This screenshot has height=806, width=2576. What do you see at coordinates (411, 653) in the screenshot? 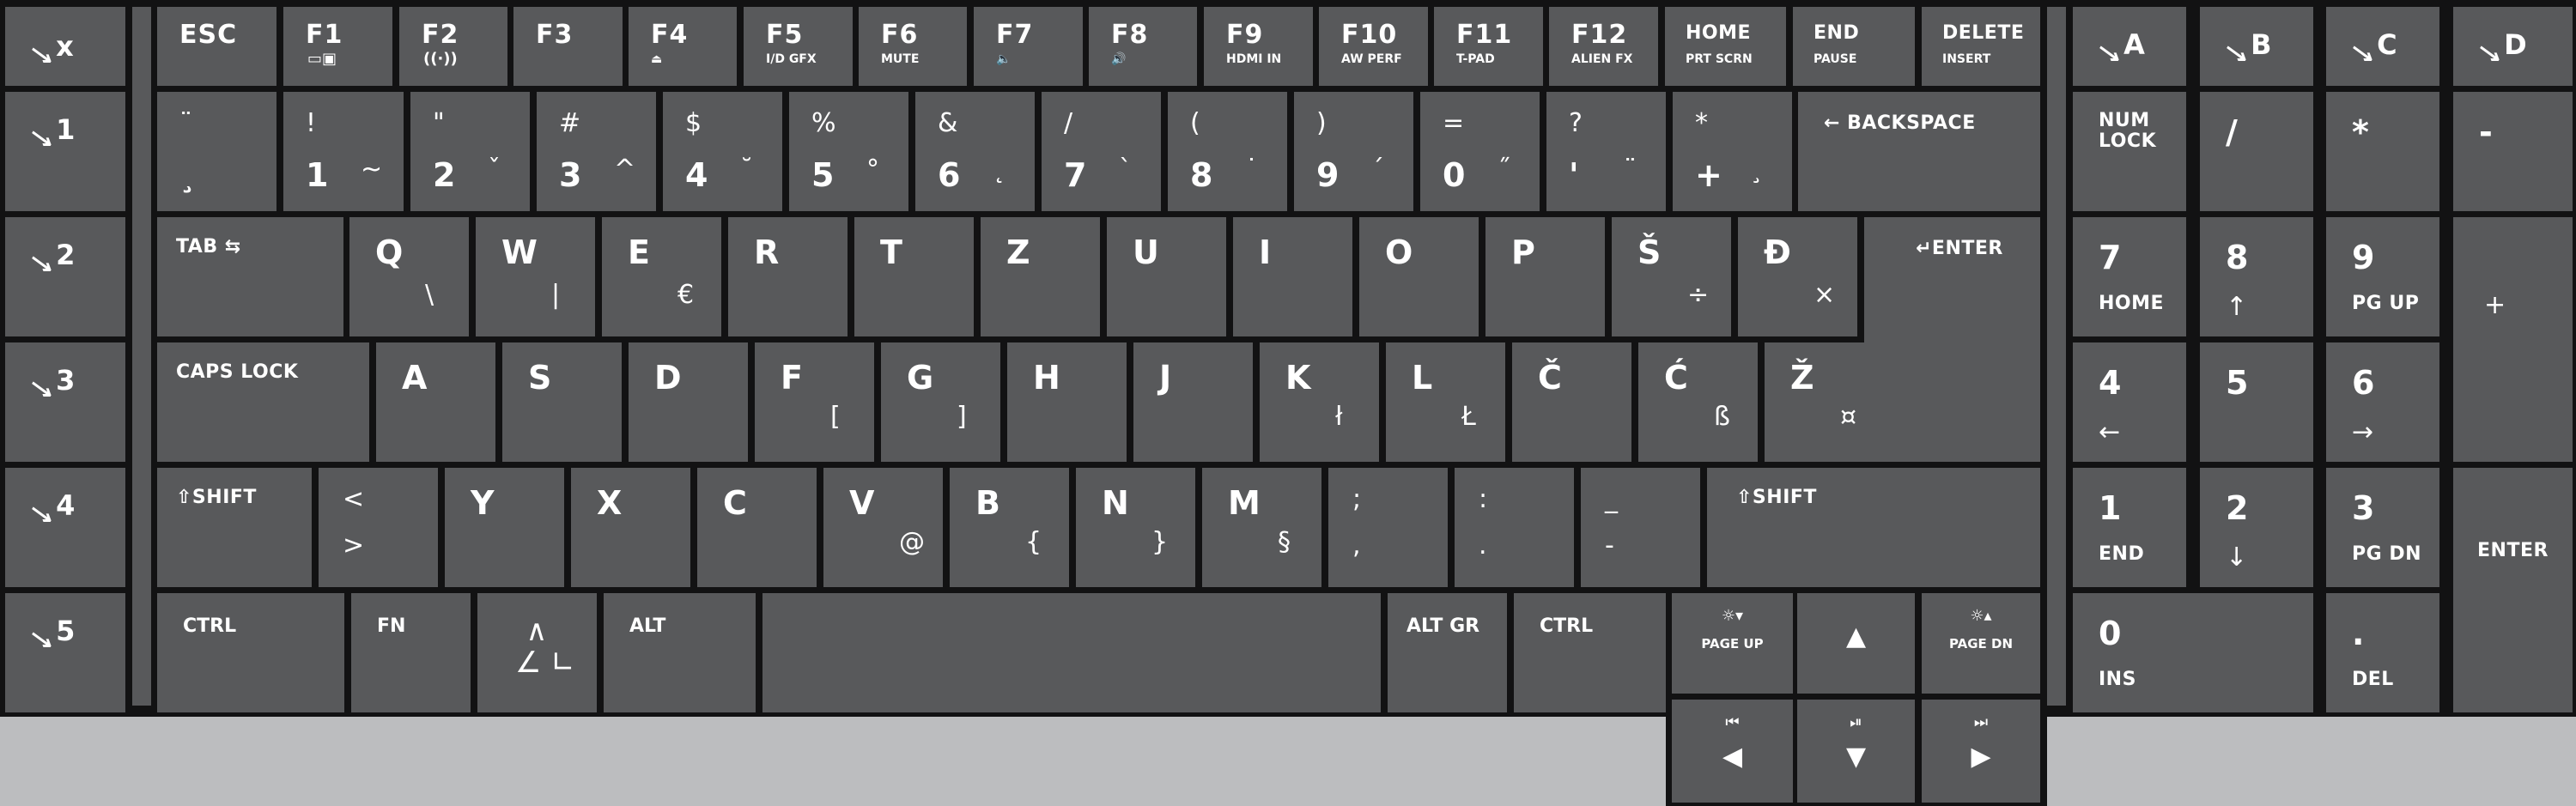
I see `fn-key: FN` at bounding box center [411, 653].